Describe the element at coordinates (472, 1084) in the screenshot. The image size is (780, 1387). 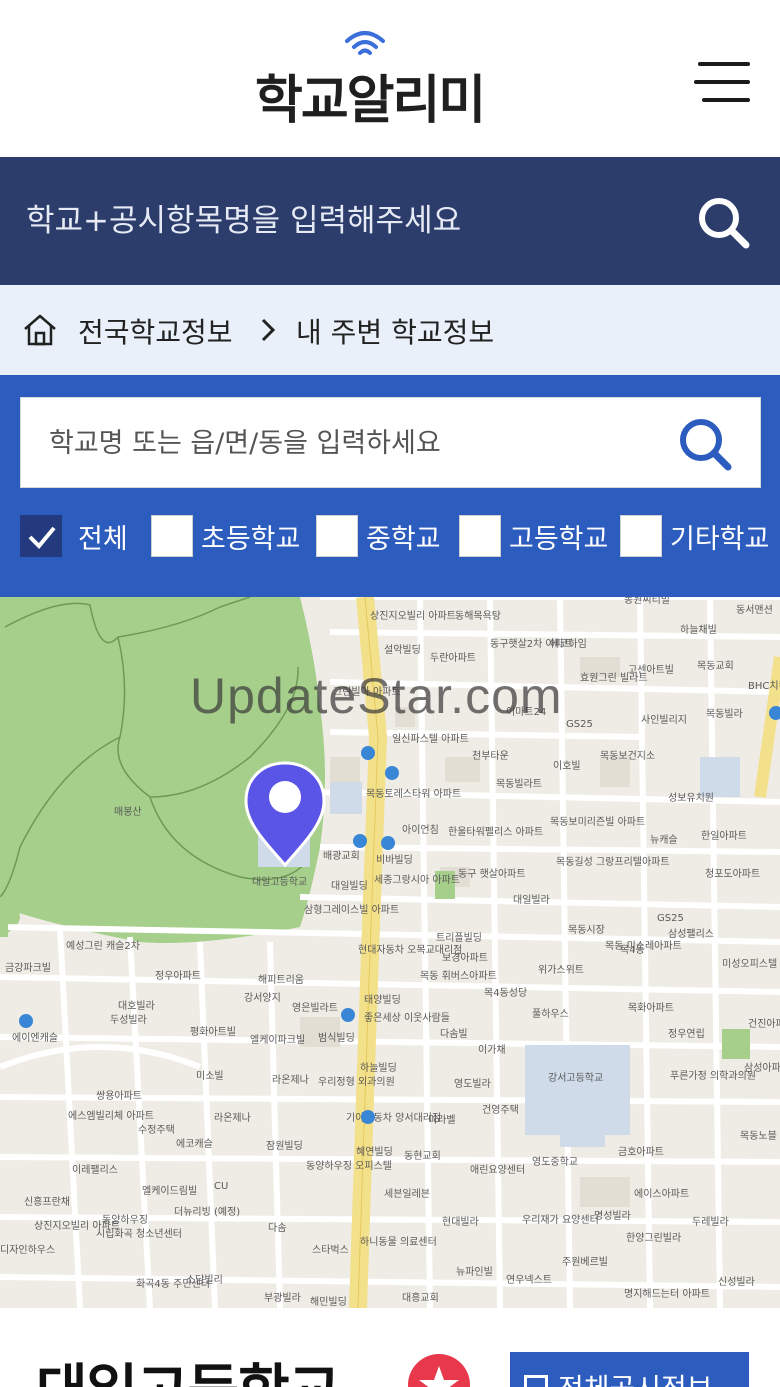
I see `map-label: 영도빌라` at that location.